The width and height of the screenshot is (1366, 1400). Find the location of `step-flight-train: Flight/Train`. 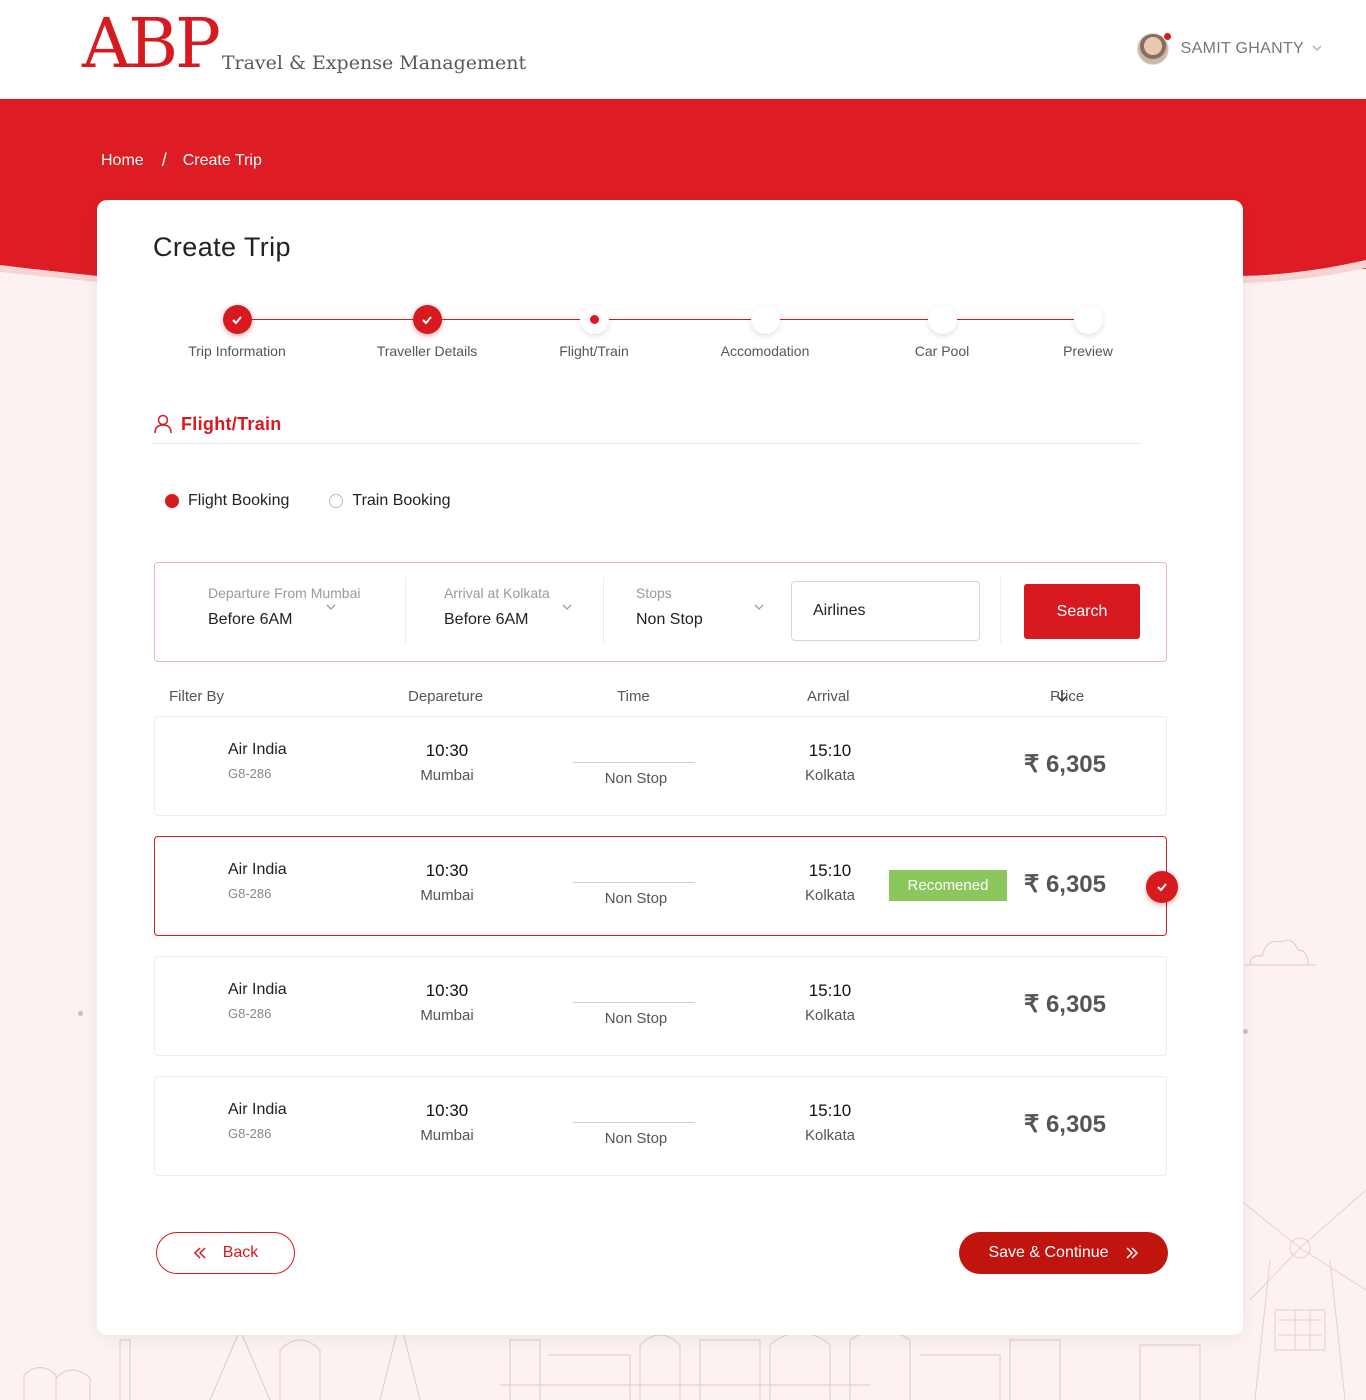

step-flight-train: Flight/Train is located at coordinates (594, 332).